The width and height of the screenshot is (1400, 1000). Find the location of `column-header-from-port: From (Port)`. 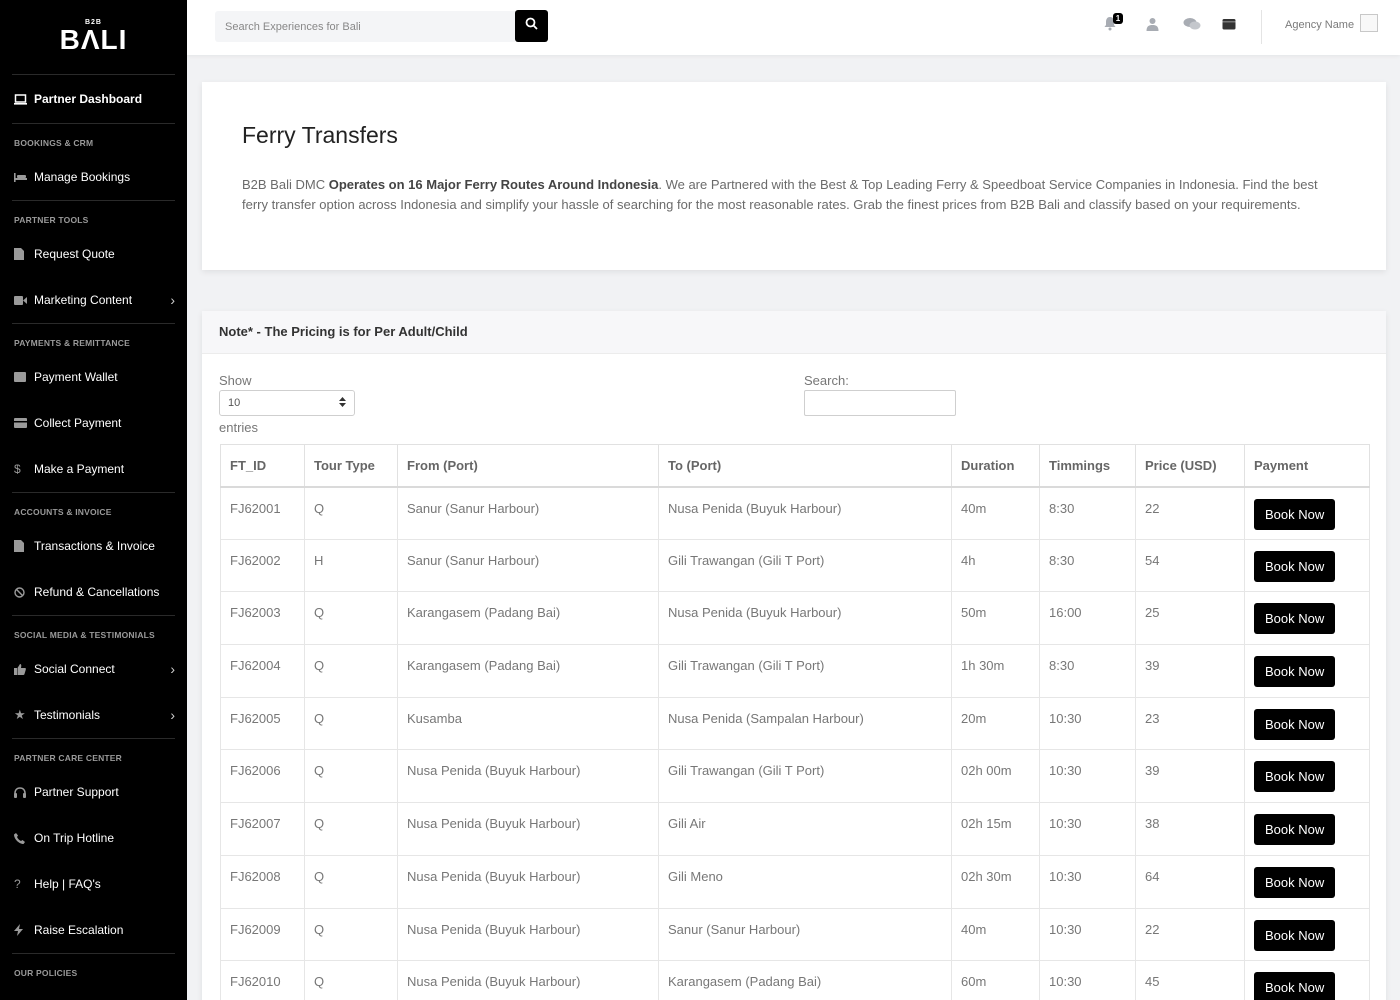

column-header-from-port: From (Port) is located at coordinates (528, 466).